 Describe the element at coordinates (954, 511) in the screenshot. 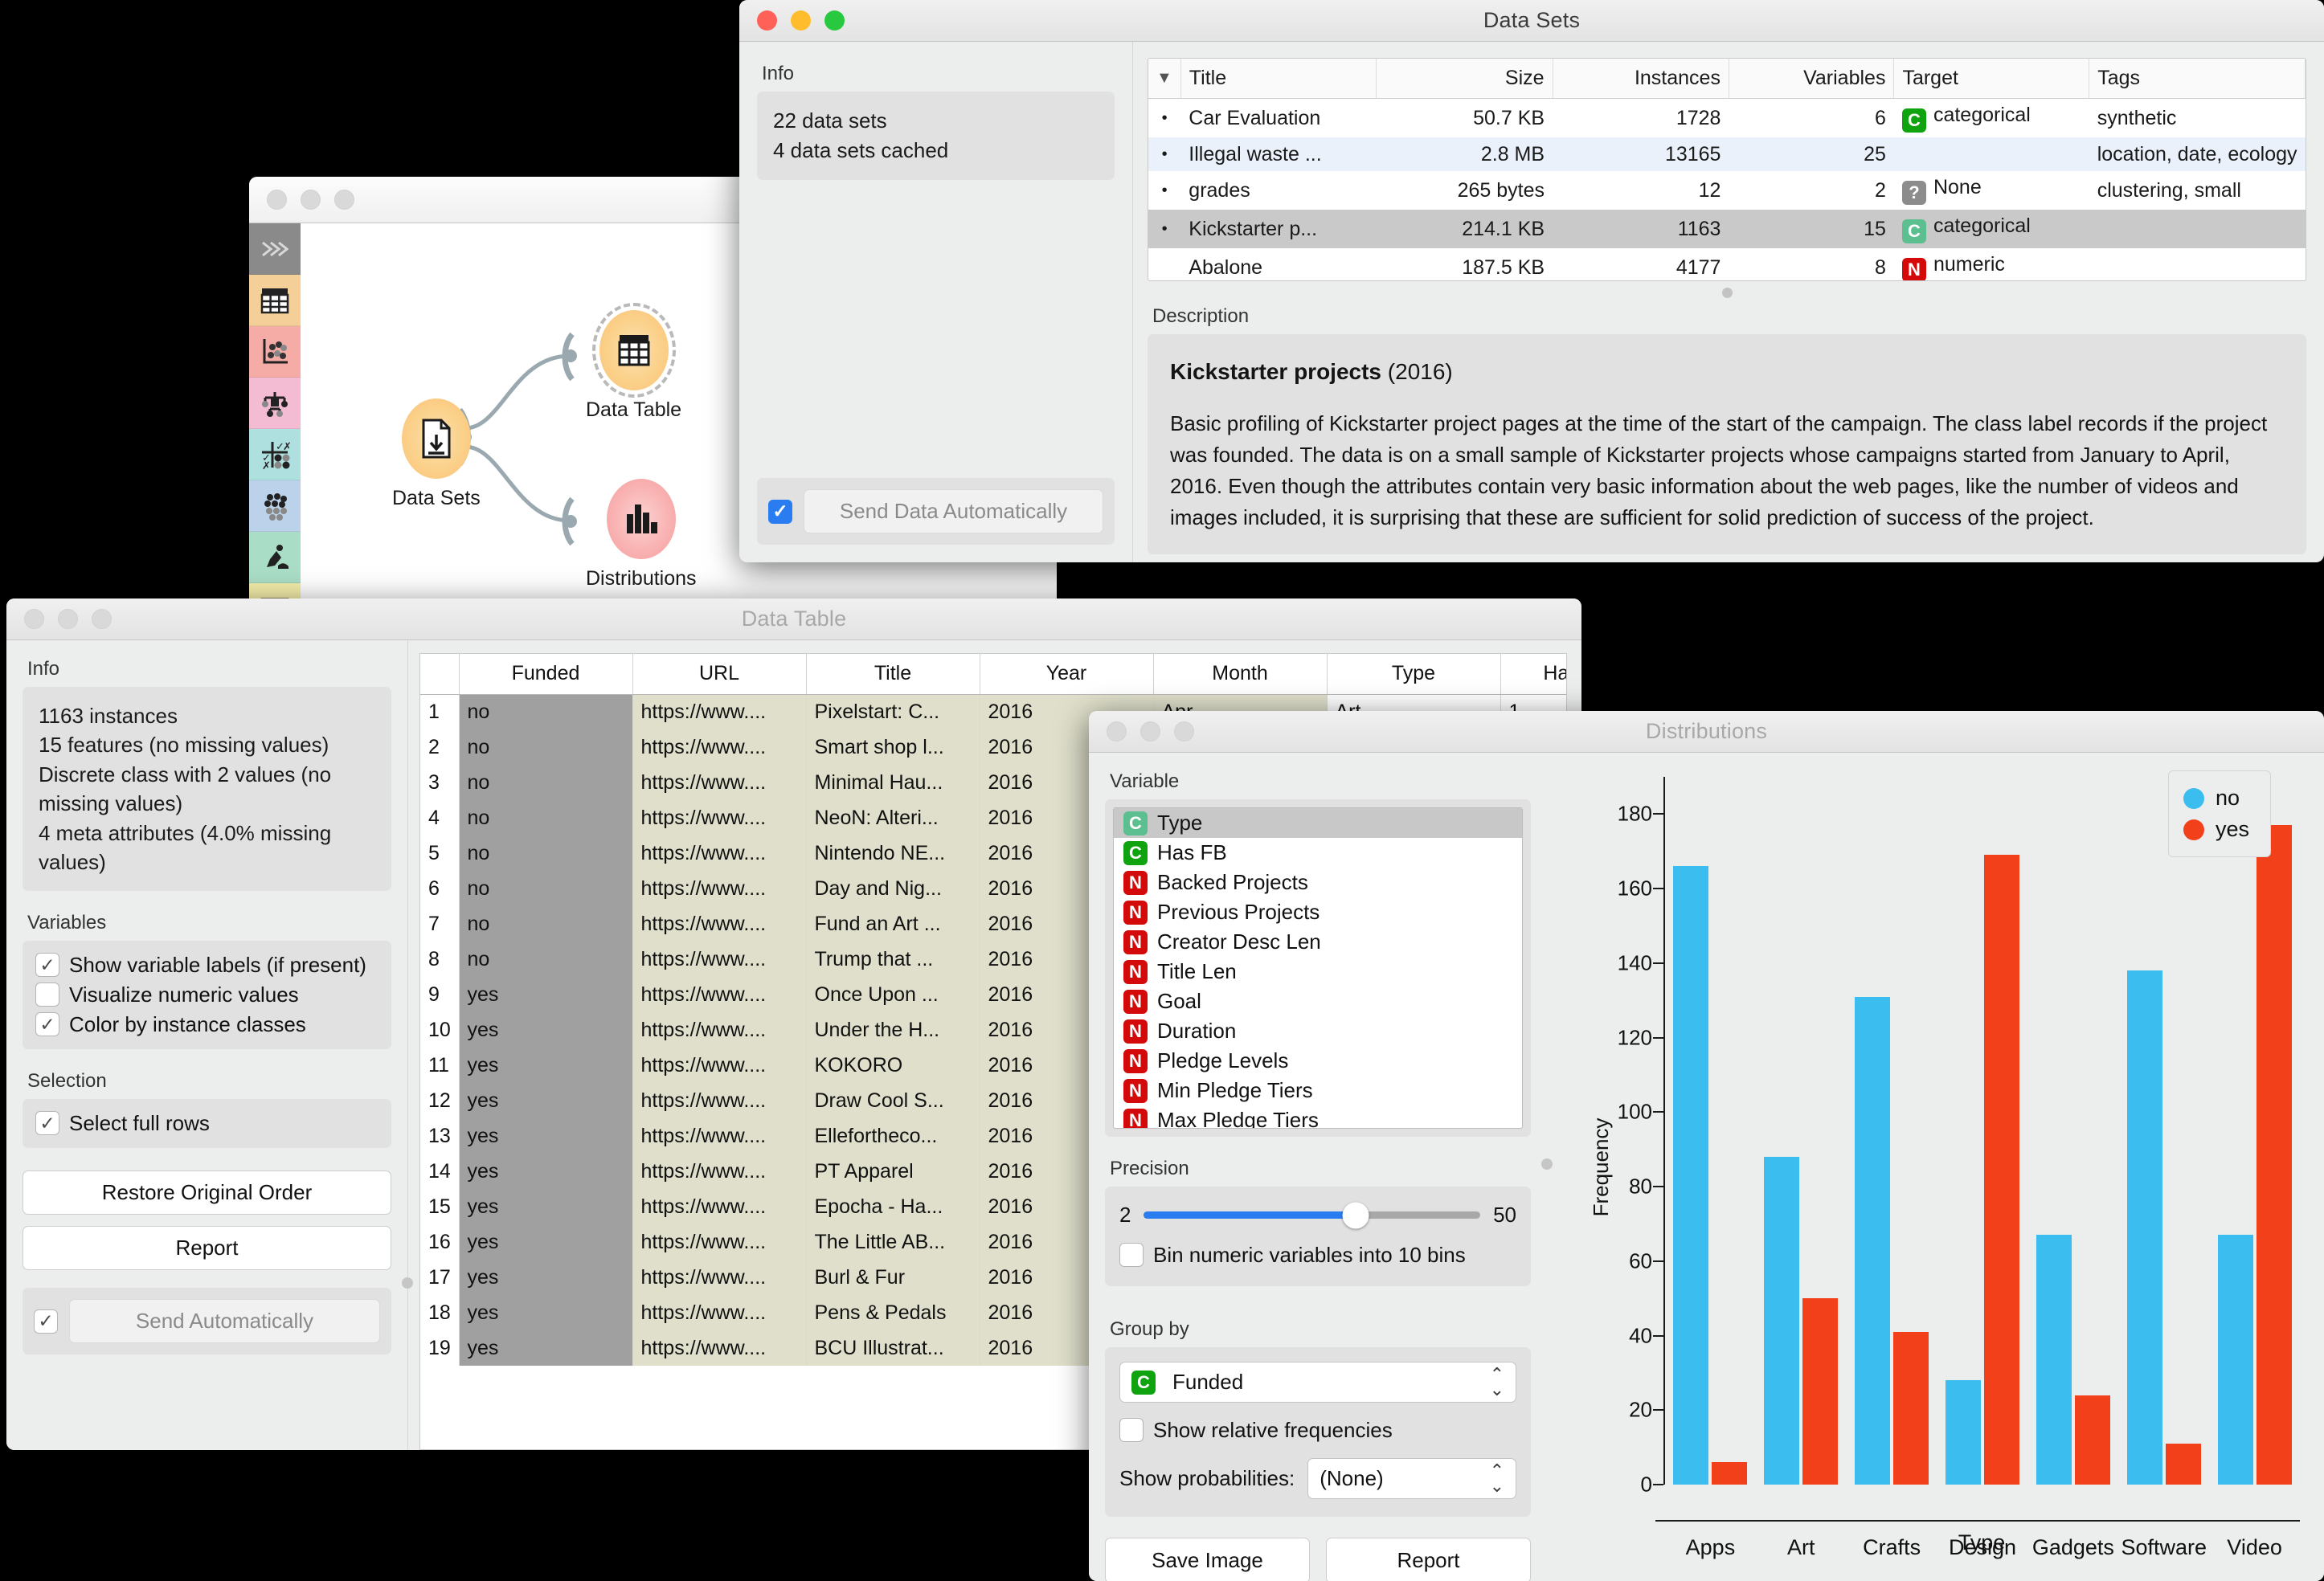

I see `send-data-button: Send Data Automatically` at that location.